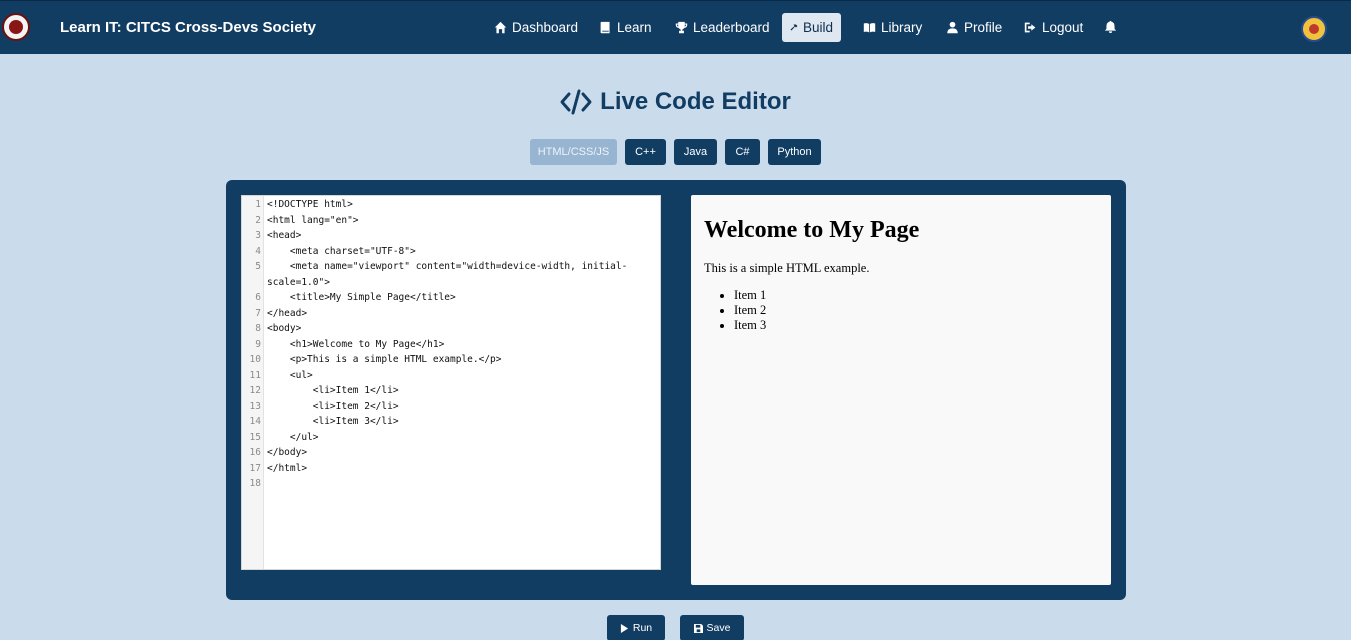 This screenshot has width=1351, height=640. I want to click on code-text: <ul>, so click(290, 375).